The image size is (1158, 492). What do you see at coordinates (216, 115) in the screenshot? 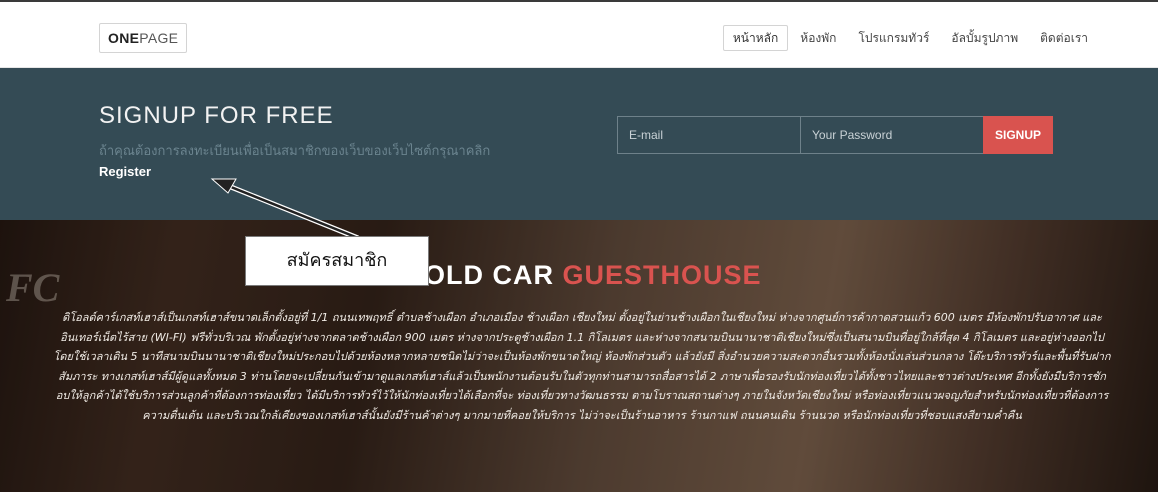
I see `signup-title: SIGNUP FOR FREE` at bounding box center [216, 115].